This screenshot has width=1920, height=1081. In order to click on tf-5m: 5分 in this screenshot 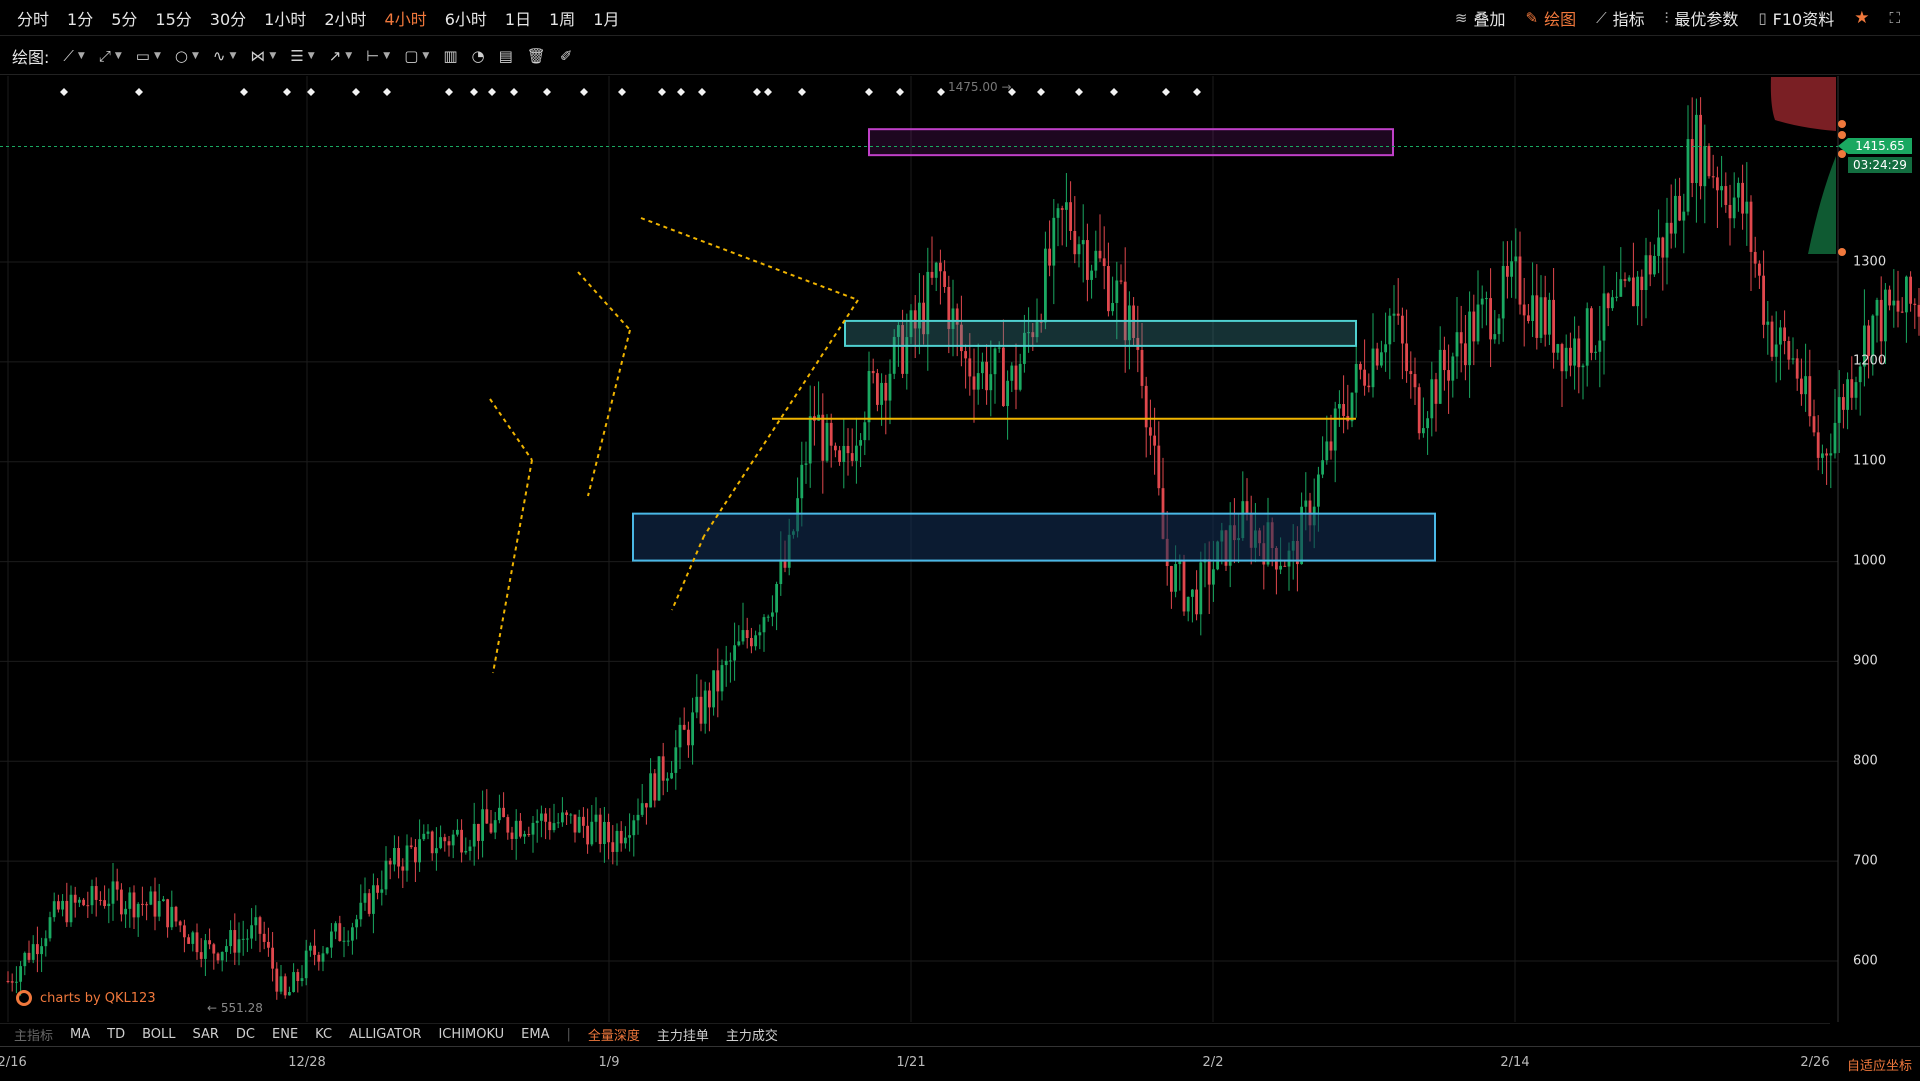, I will do `click(124, 18)`.